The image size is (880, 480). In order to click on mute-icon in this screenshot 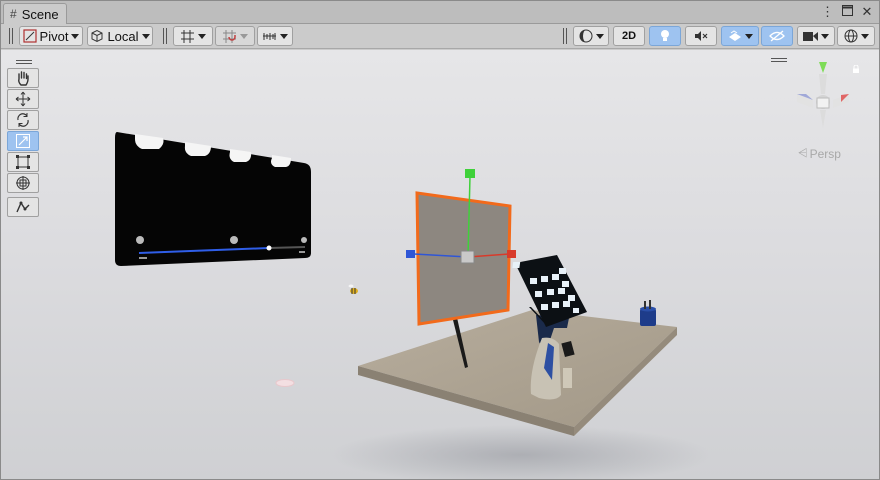, I will do `click(701, 36)`.